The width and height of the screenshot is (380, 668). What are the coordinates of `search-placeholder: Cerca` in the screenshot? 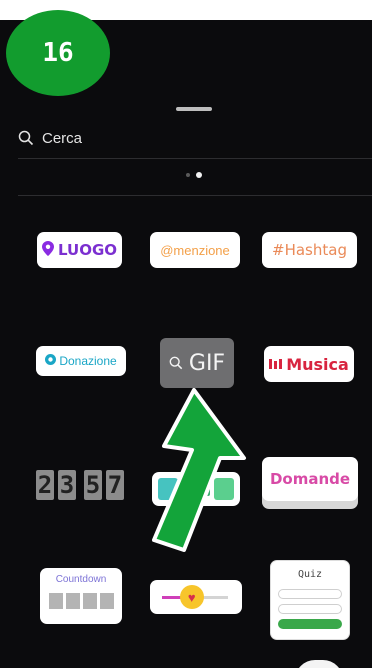 It's located at (62, 138).